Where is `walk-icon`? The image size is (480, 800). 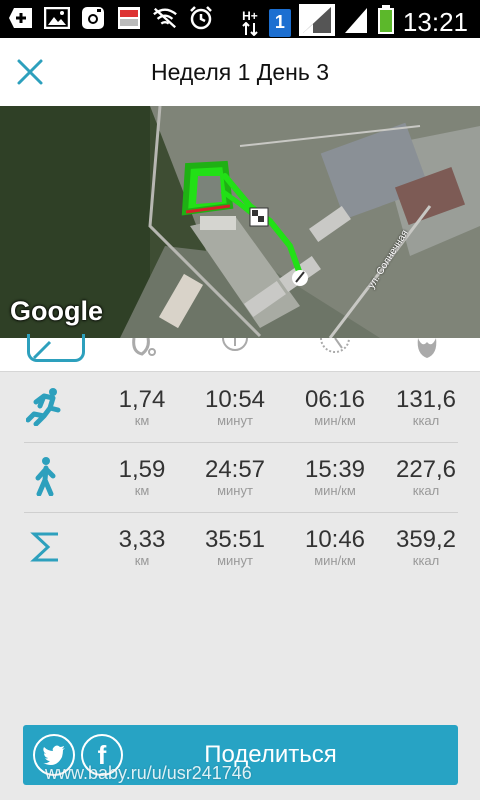
walk-icon is located at coordinates (45, 476).